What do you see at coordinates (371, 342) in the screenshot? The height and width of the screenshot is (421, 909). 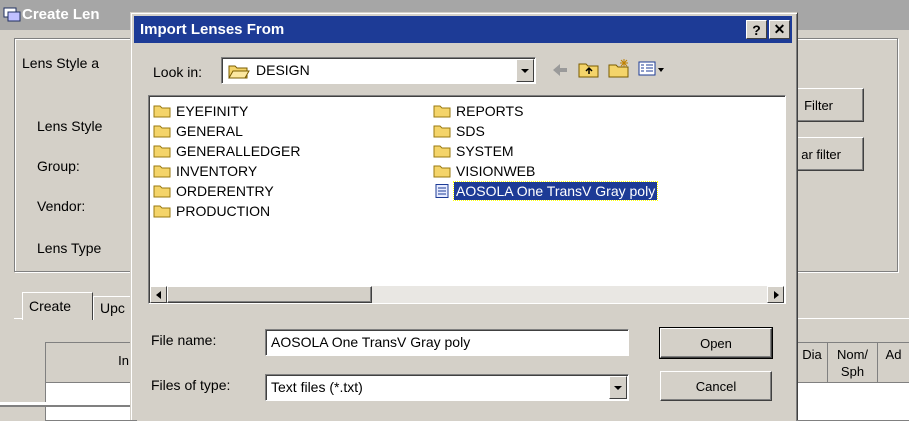 I see `file-name-value: AOSOLA One TransV Gray poly` at bounding box center [371, 342].